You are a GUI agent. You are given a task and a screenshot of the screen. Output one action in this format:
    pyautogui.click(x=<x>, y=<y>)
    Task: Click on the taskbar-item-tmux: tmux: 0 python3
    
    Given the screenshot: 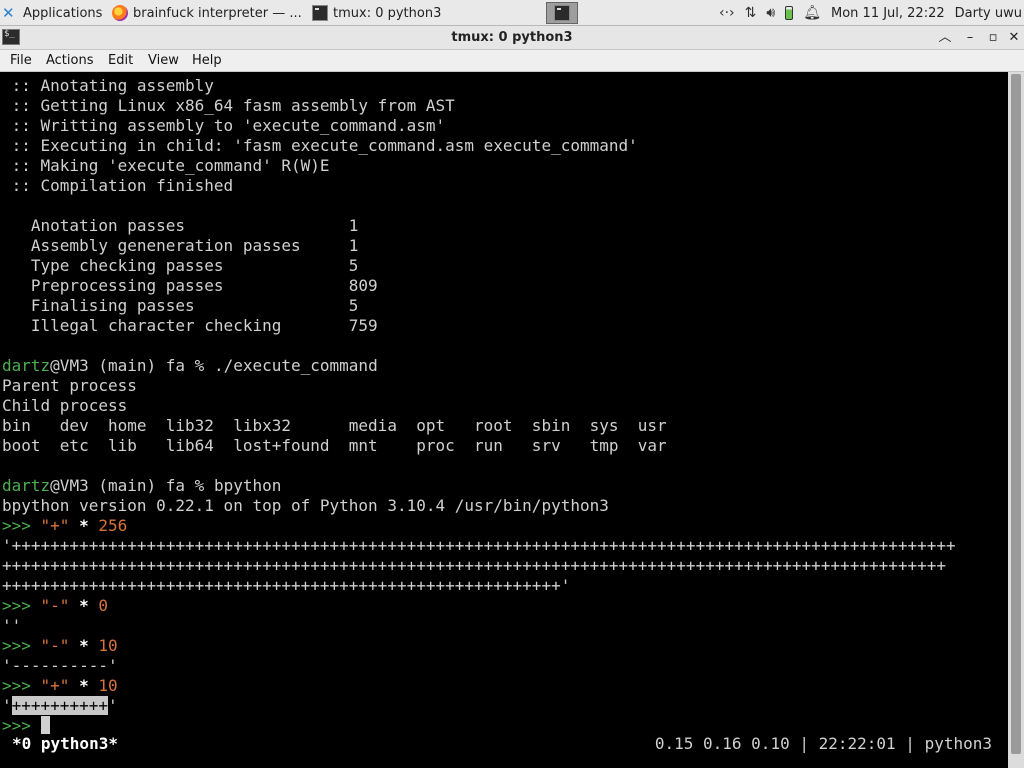 What is the action you would take?
    pyautogui.click(x=410, y=13)
    